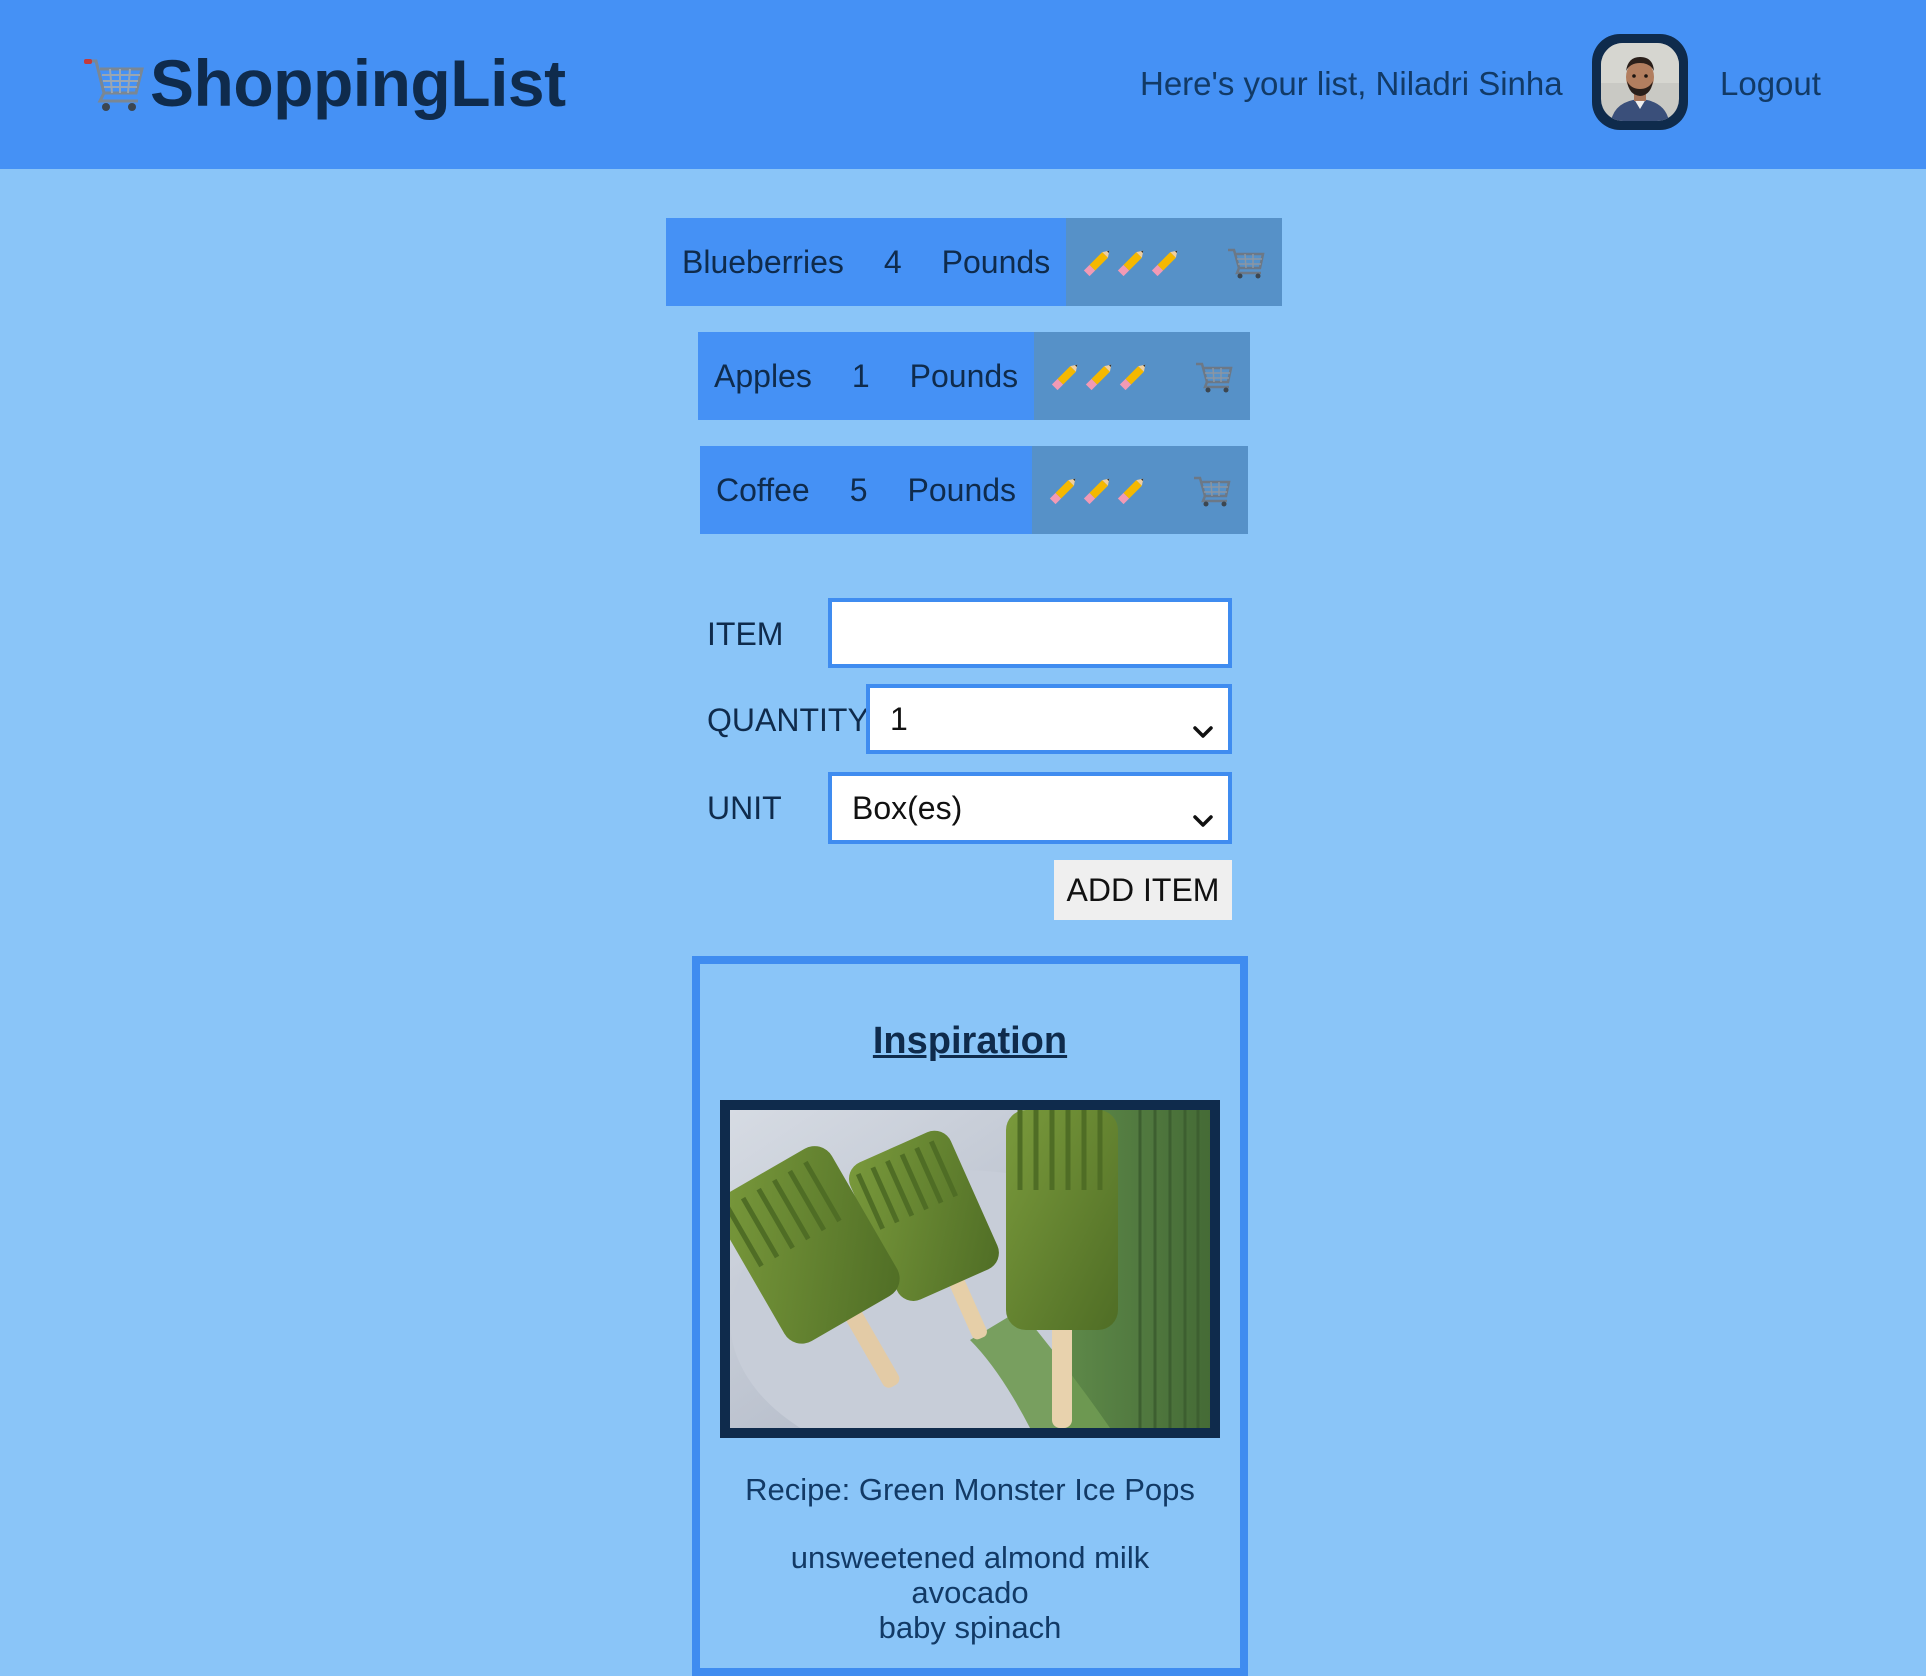  I want to click on item-label: ITEM, so click(745, 634).